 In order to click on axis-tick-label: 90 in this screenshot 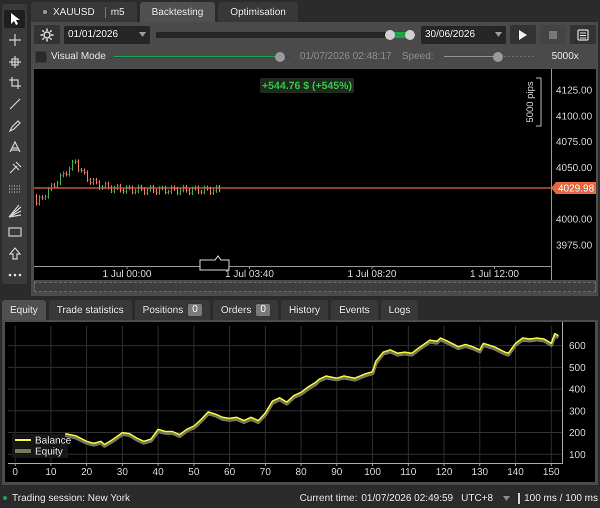, I will do `click(336, 472)`.